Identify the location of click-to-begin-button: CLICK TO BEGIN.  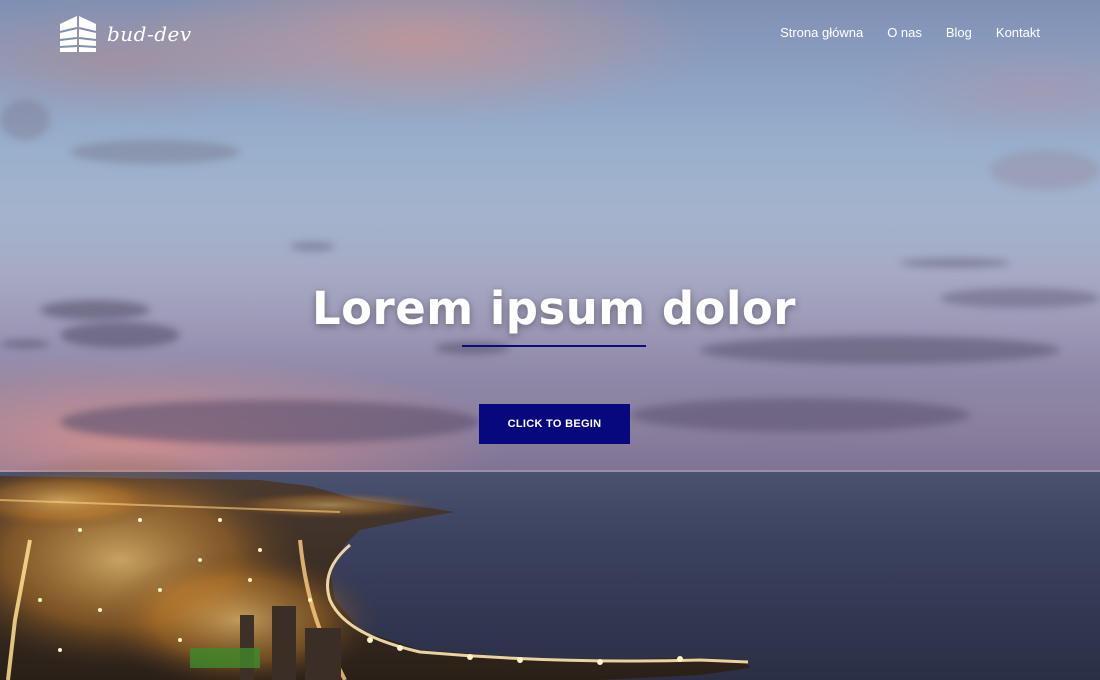
(554, 424).